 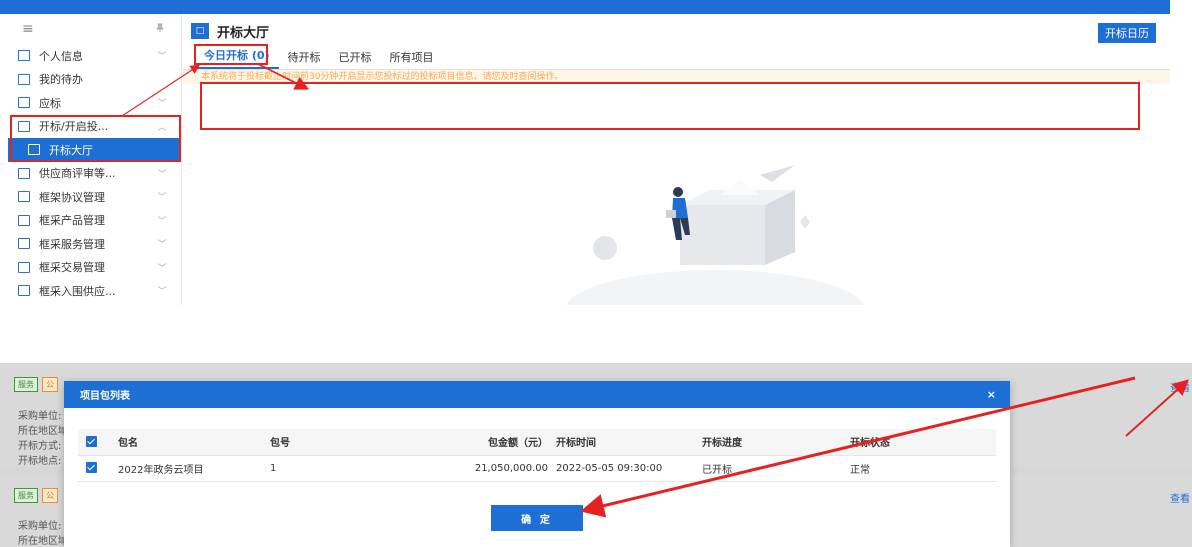 What do you see at coordinates (24, 267) in the screenshot?
I see `transaction-icon` at bounding box center [24, 267].